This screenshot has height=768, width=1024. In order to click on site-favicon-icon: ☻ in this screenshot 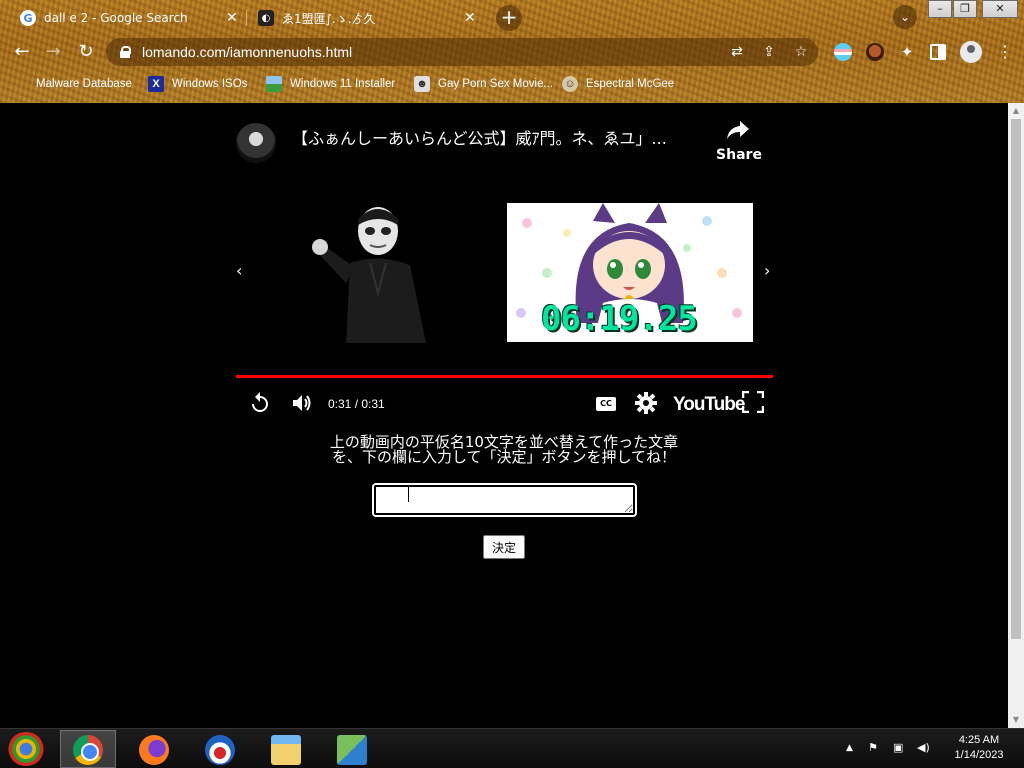, I will do `click(422, 84)`.